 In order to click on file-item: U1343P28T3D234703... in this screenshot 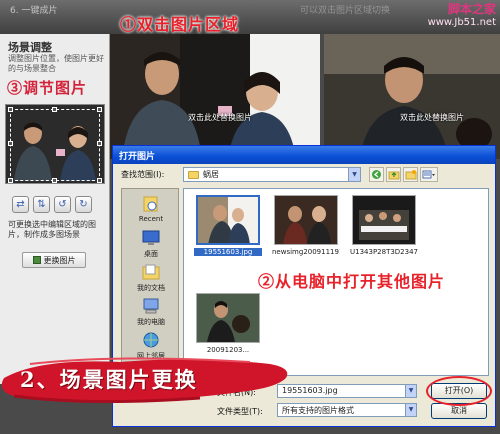, I will do `click(384, 225)`.